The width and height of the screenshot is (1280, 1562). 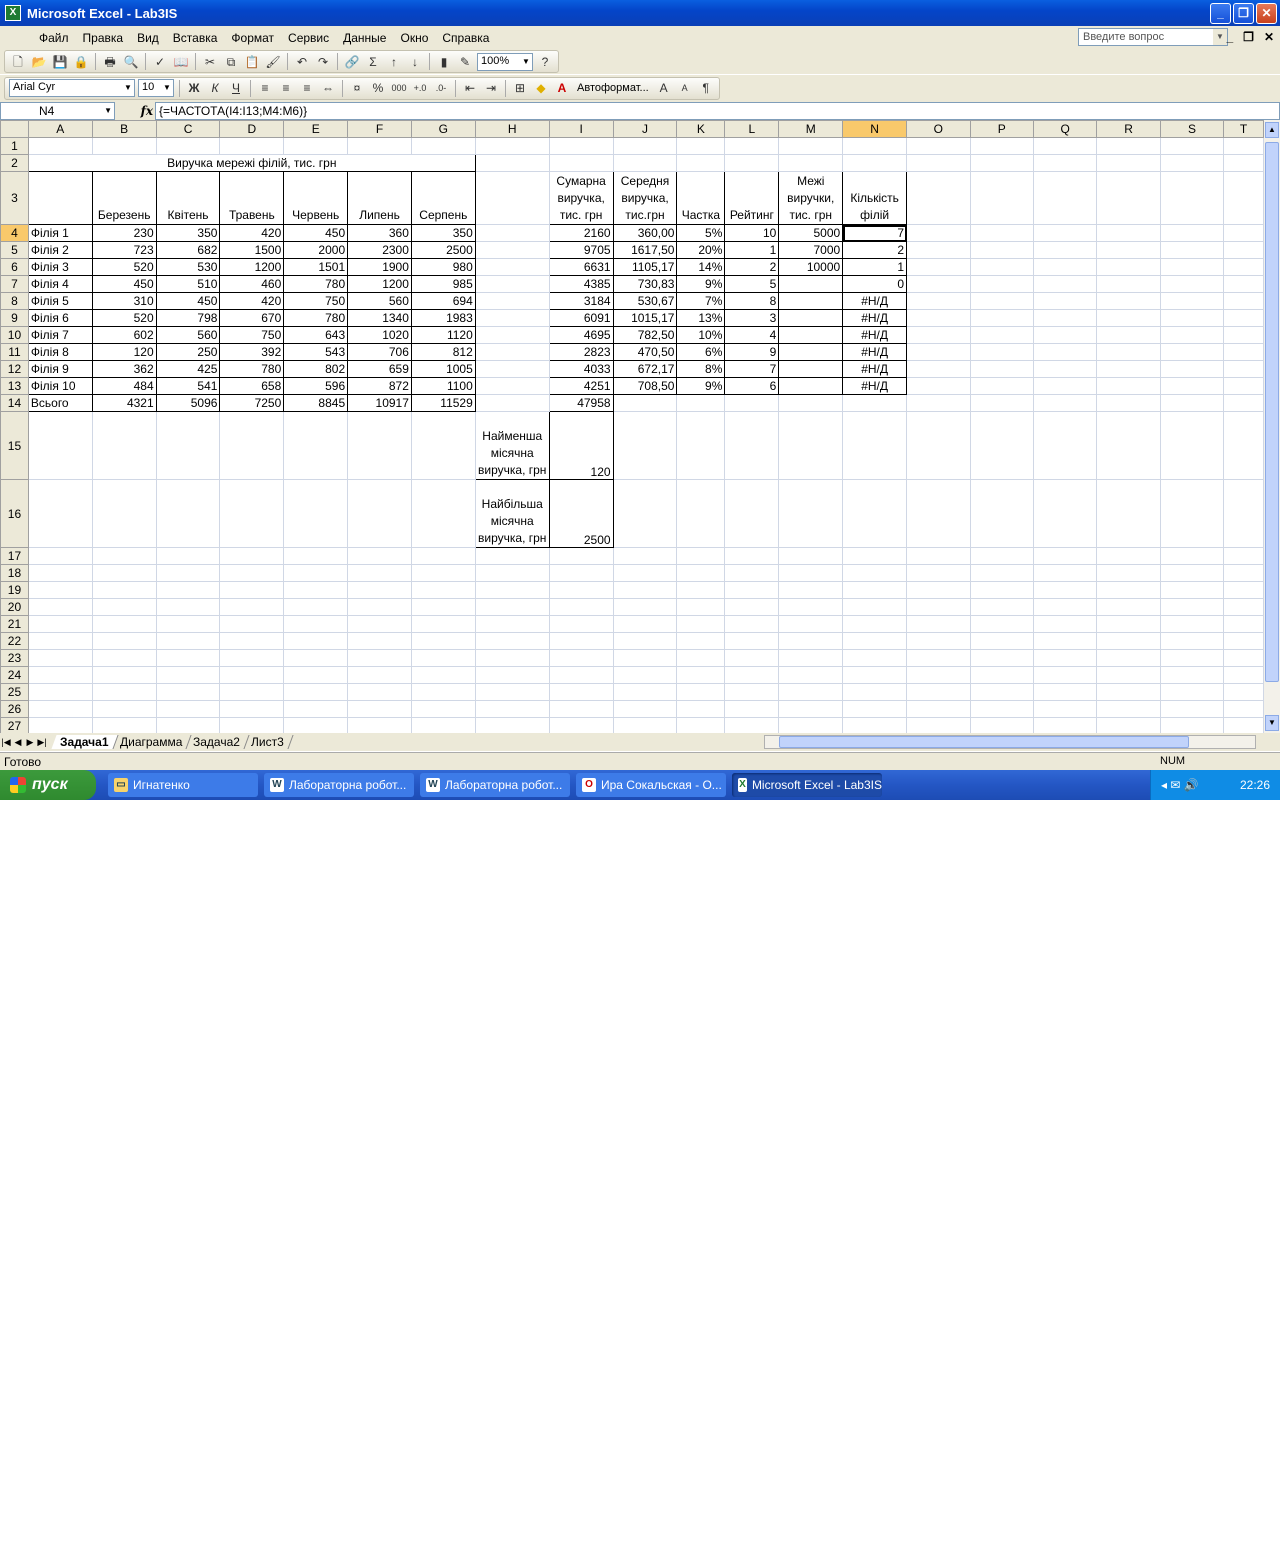 What do you see at coordinates (252, 129) in the screenshot?
I see `column-header: D` at bounding box center [252, 129].